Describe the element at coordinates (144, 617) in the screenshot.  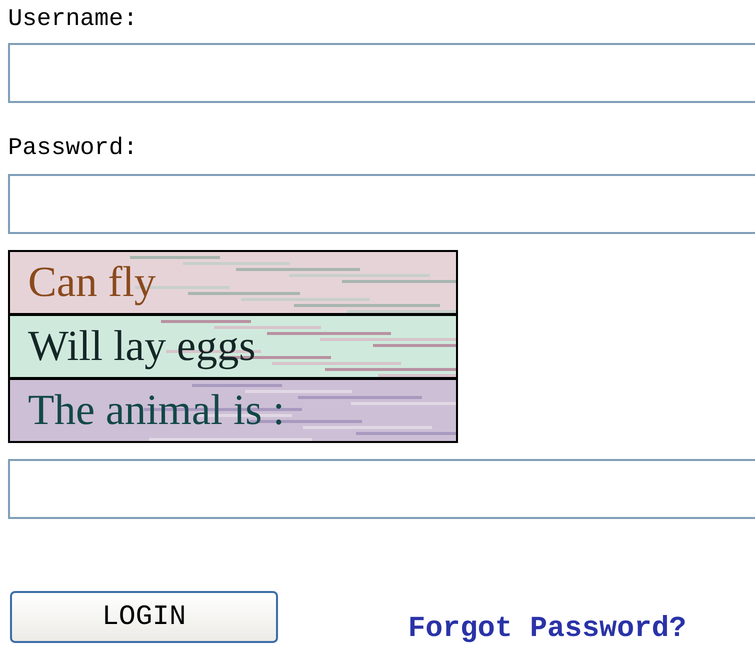
I see `login-button: LOGIN` at that location.